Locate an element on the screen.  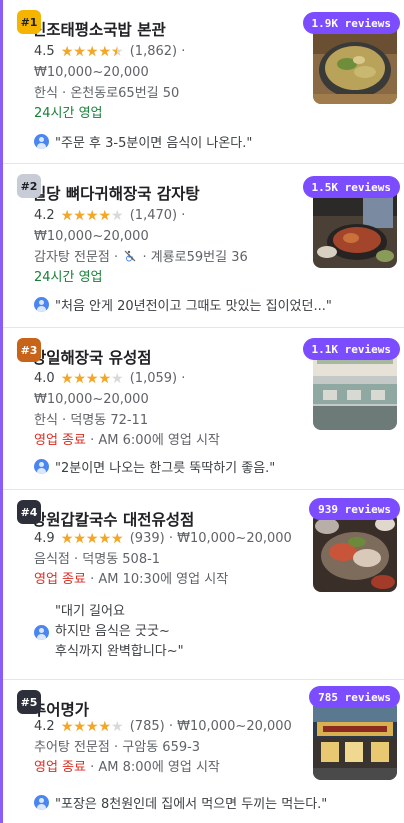
review-count-badge: 785 reviews is located at coordinates (354, 697).